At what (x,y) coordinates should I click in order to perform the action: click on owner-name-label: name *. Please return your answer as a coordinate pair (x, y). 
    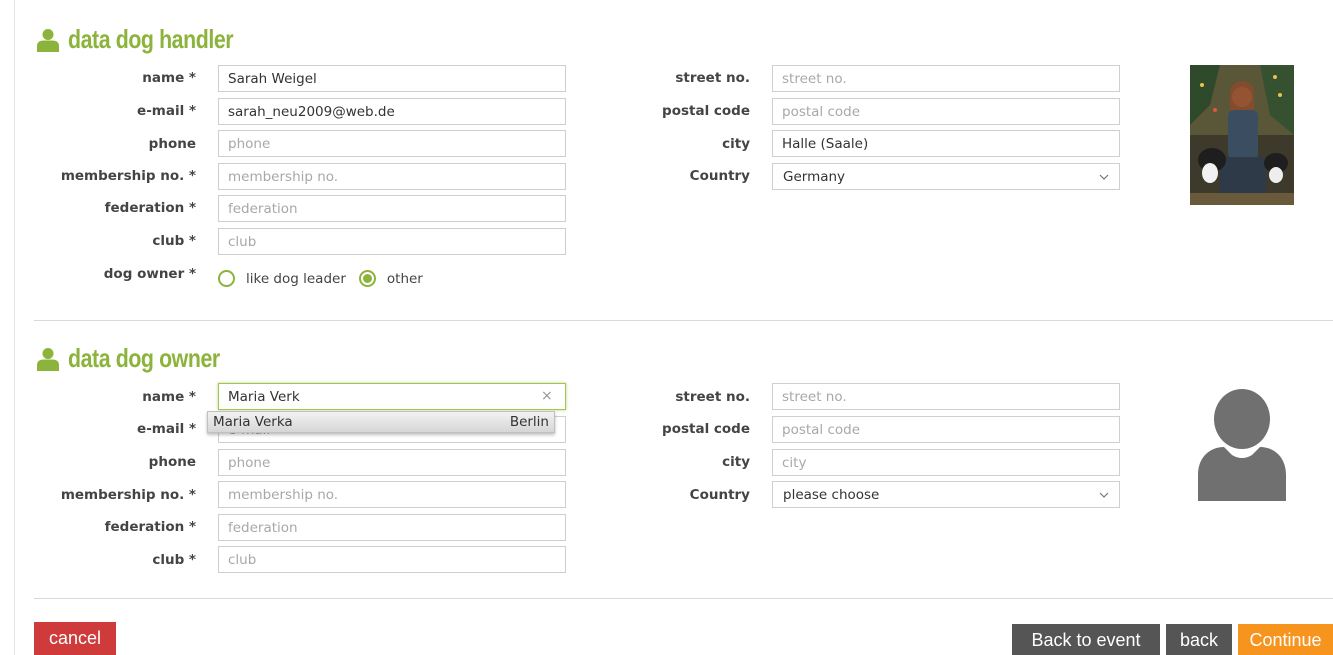
    Looking at the image, I should click on (169, 397).